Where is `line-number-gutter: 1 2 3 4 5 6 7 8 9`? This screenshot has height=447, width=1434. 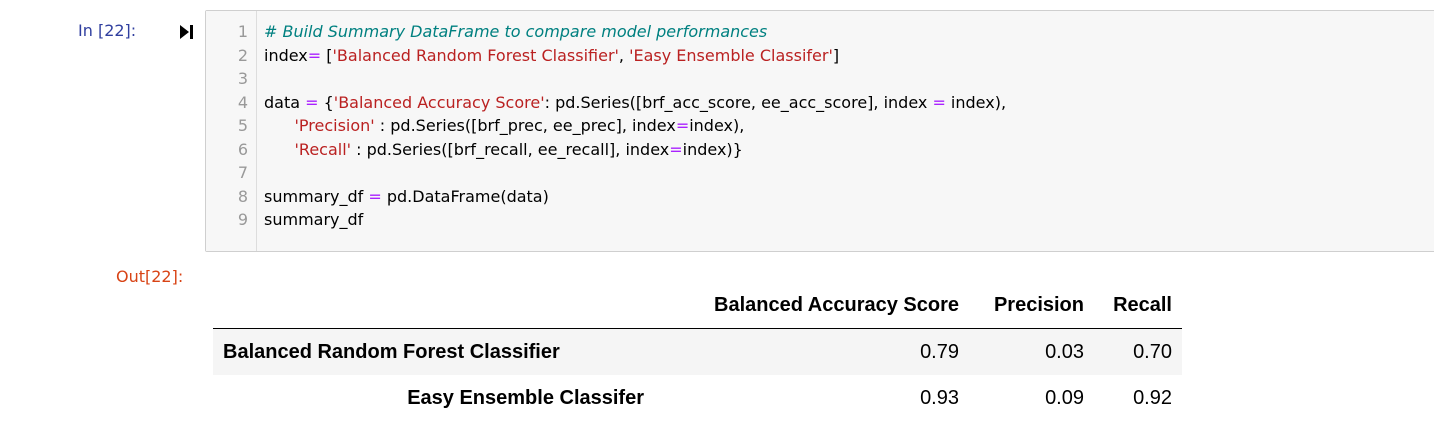 line-number-gutter: 1 2 3 4 5 6 7 8 9 is located at coordinates (231, 131).